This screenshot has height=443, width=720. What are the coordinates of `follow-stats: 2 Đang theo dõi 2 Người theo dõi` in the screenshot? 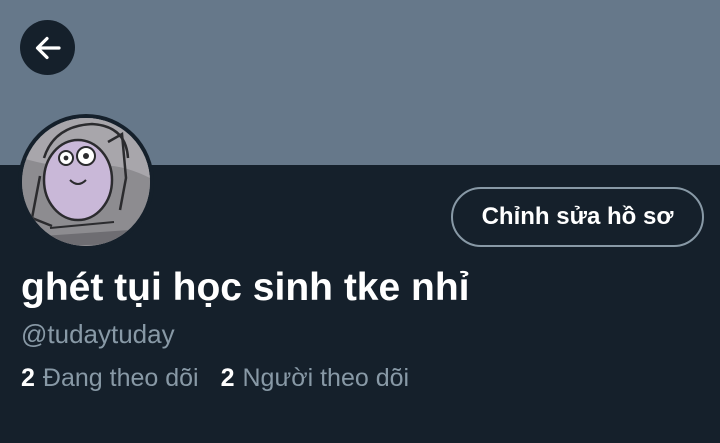 It's located at (215, 378).